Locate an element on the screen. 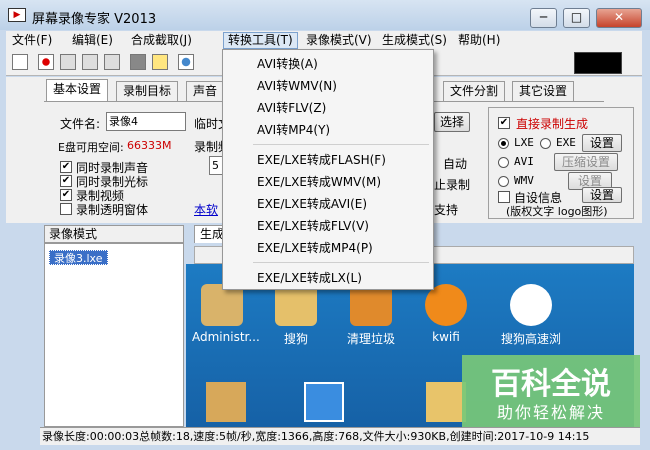 This screenshot has width=650, height=450. menu-convert-tools: 转换工具(T) is located at coordinates (260, 40).